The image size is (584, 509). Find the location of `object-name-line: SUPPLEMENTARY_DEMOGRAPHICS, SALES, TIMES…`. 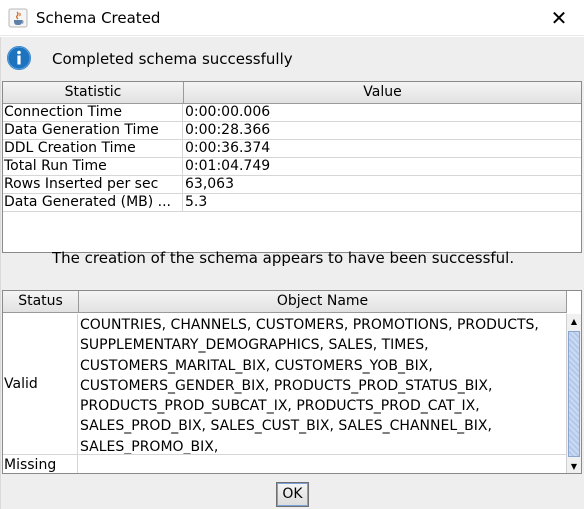

object-name-line: SUPPLEMENTARY_DEMOGRAPHICS, SALES, TIMES… is located at coordinates (254, 345).